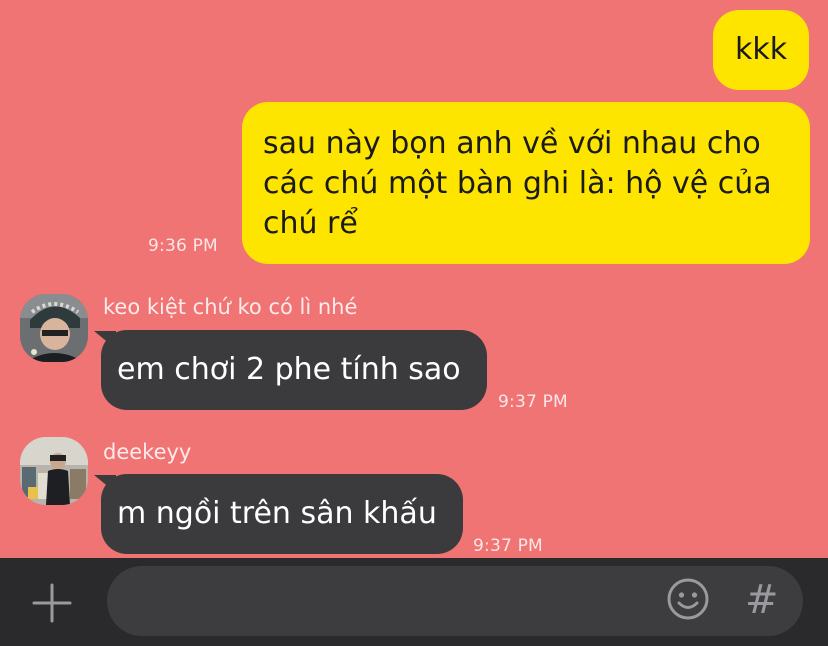  Describe the element at coordinates (762, 600) in the screenshot. I see `hashtag-icon: #` at that location.